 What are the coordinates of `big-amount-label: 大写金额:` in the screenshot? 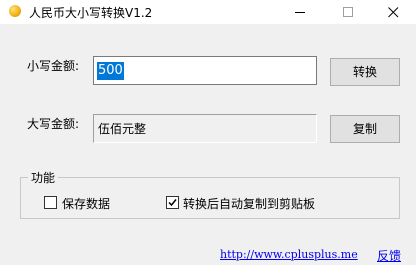 It's located at (53, 124).